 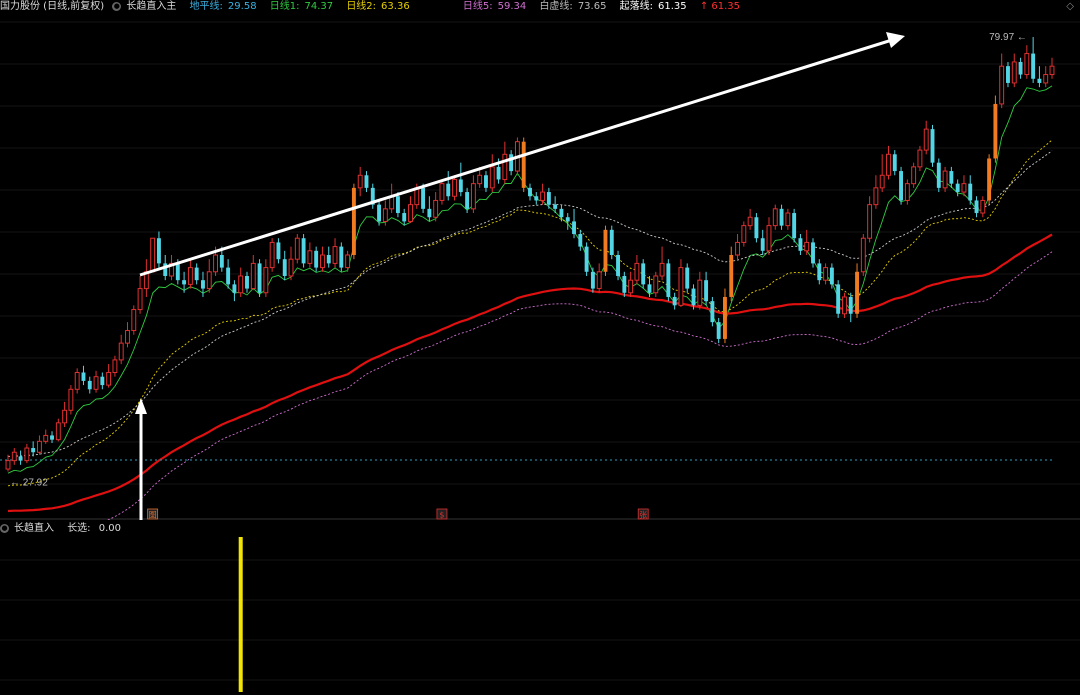 What do you see at coordinates (573, 6) in the screenshot?
I see `legend-item-white: 白虚线: 73.65` at bounding box center [573, 6].